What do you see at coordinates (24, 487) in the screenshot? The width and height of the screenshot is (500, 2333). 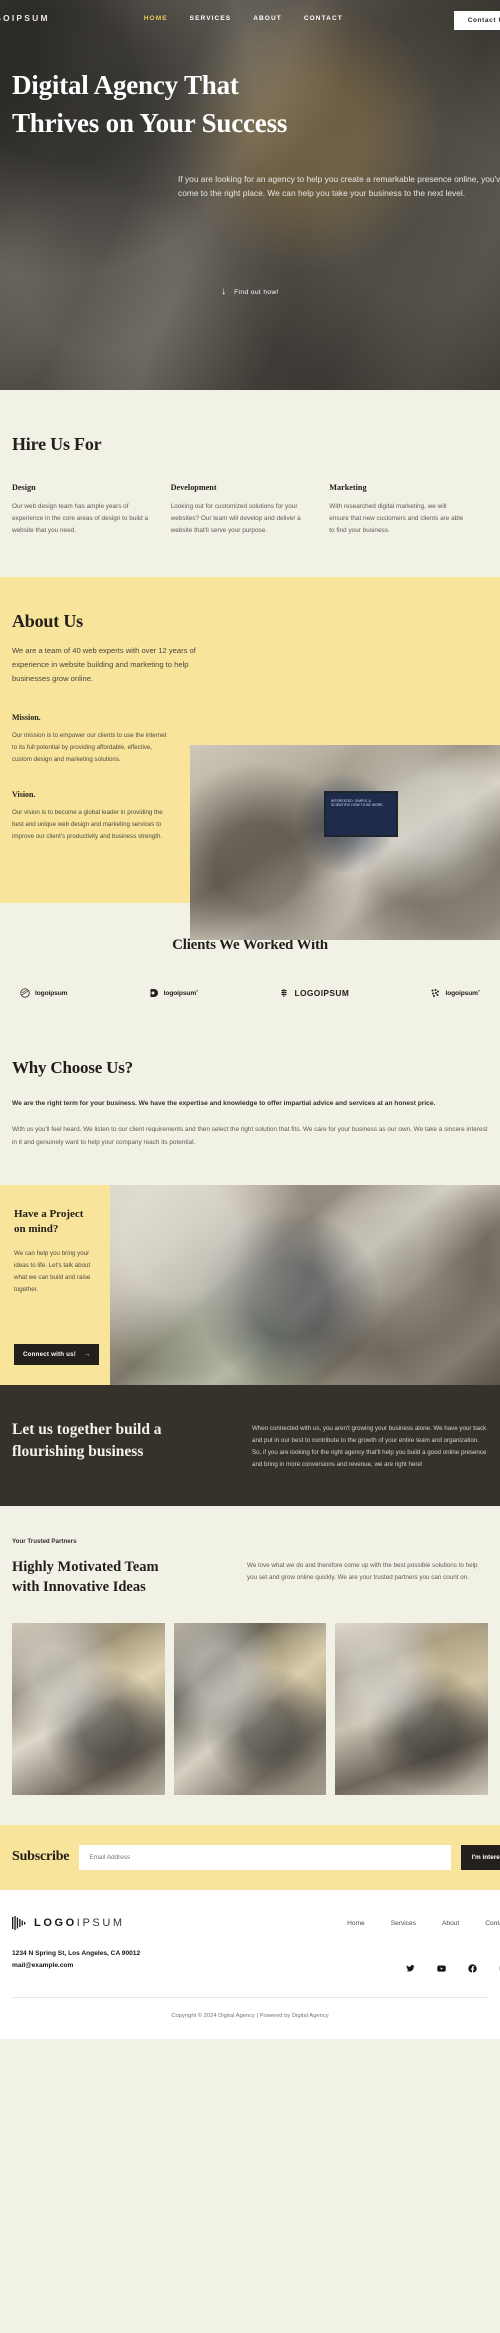 I see `service-heading: Design` at bounding box center [24, 487].